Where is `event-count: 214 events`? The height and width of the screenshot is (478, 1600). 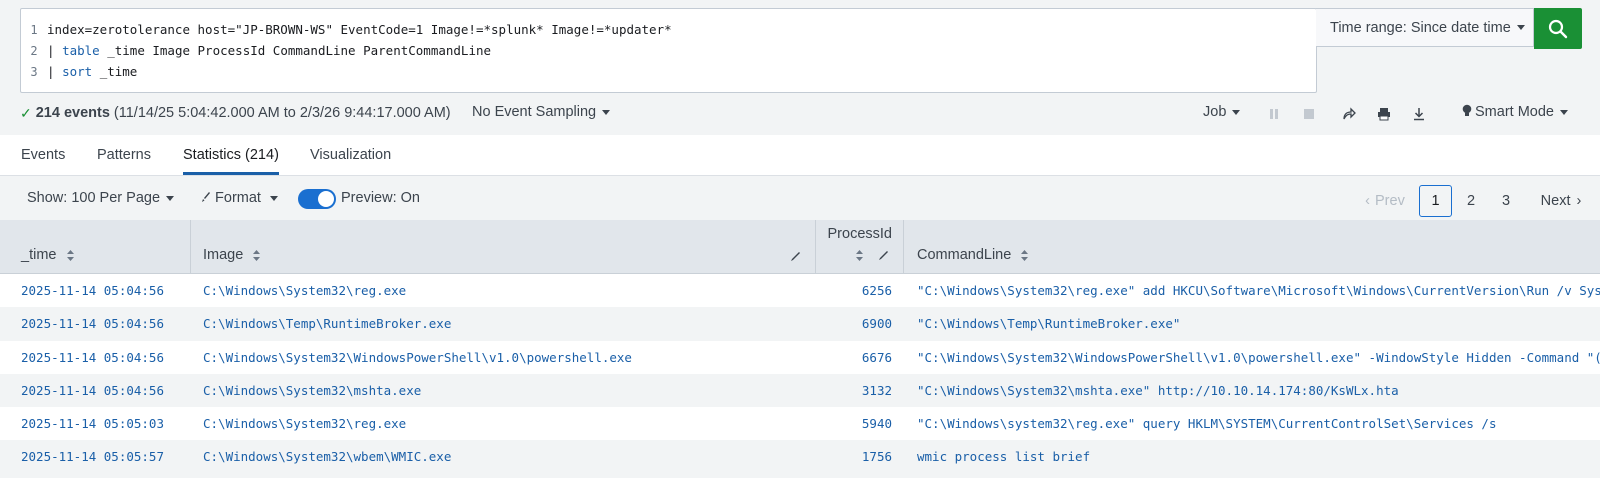
event-count: 214 events is located at coordinates (72, 113).